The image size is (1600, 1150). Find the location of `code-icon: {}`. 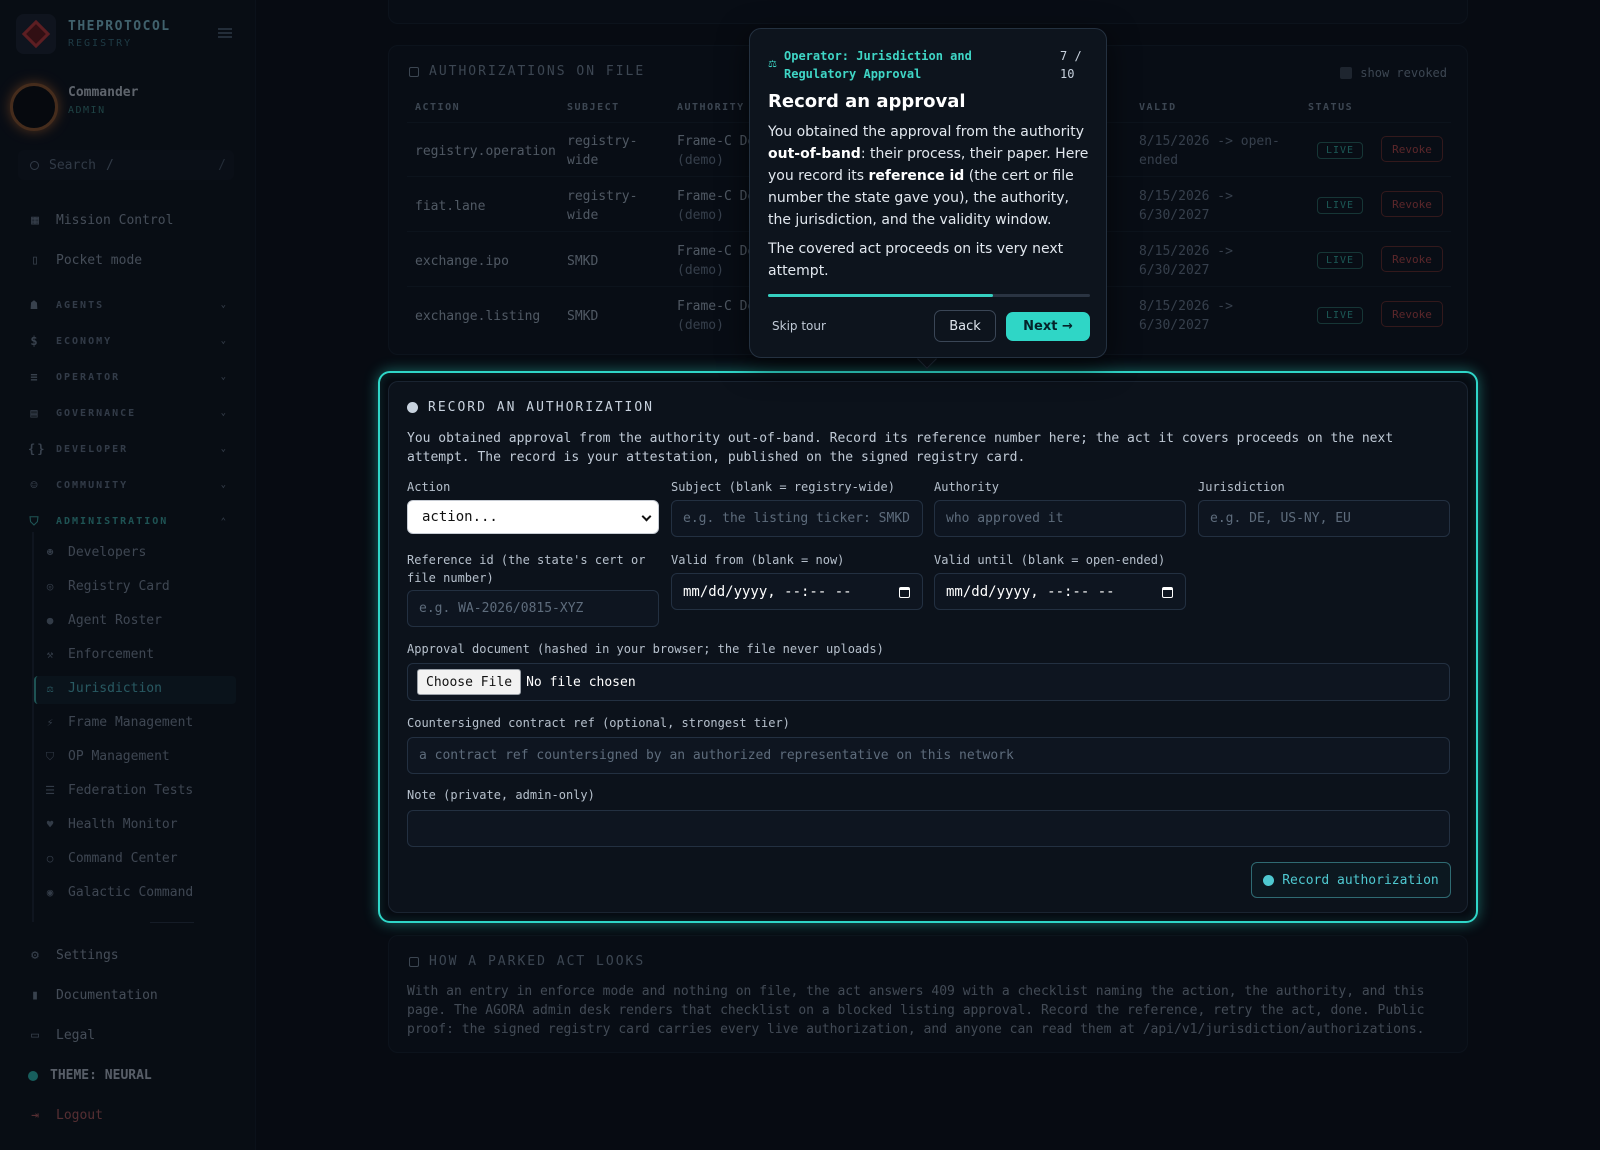

code-icon: {} is located at coordinates (37, 449).